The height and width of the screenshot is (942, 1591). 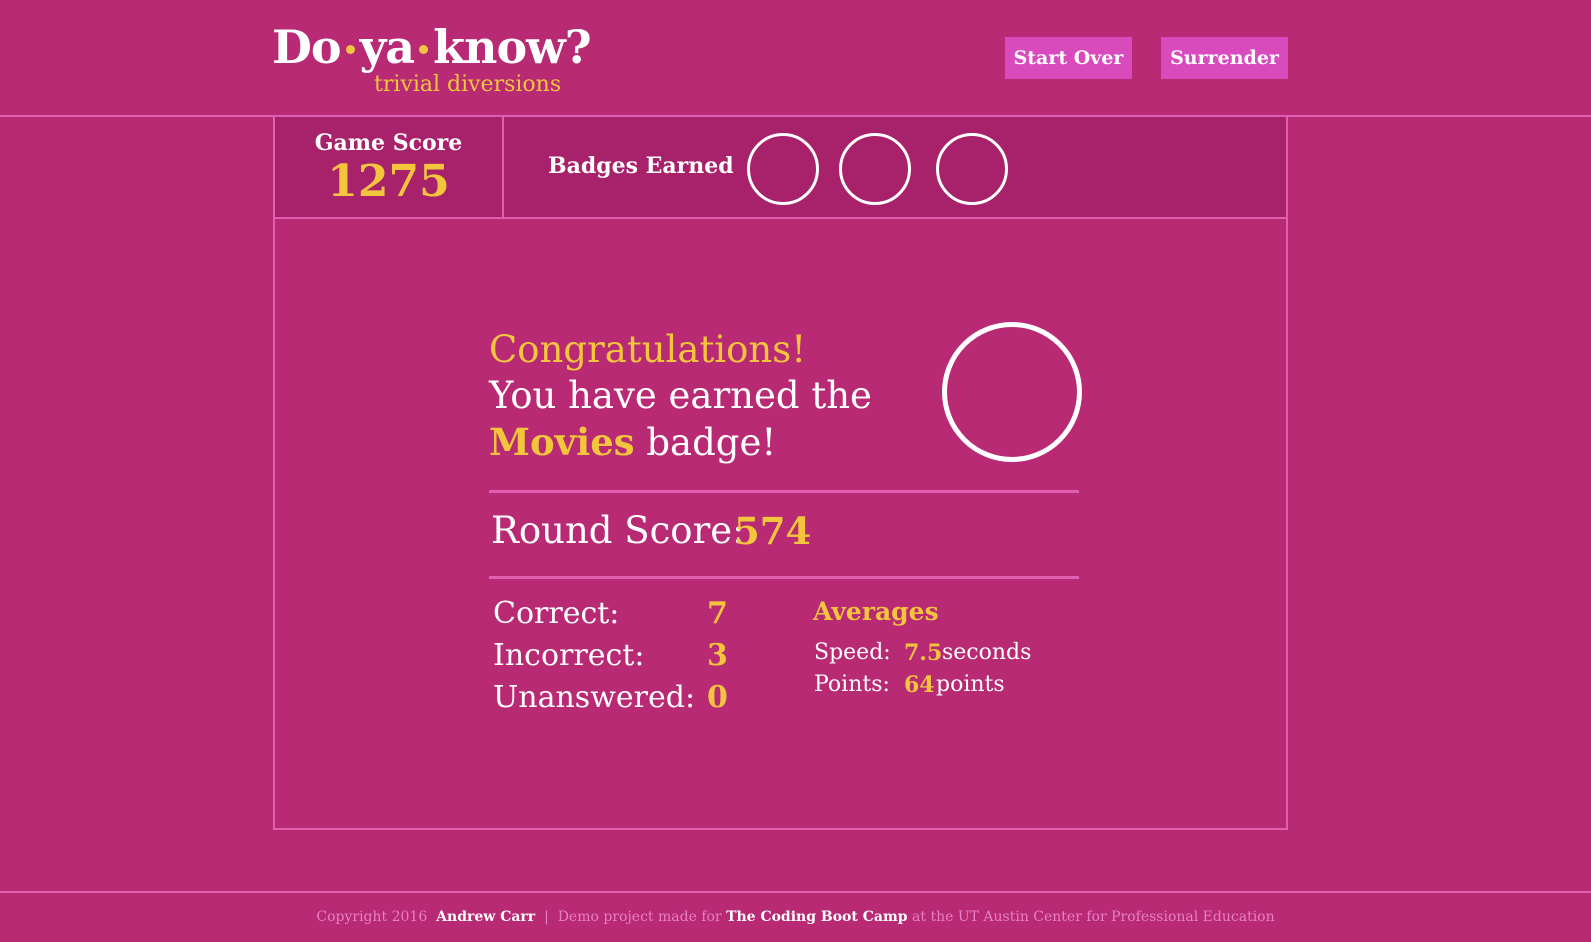 I want to click on correct-label: Correct:, so click(x=556, y=613).